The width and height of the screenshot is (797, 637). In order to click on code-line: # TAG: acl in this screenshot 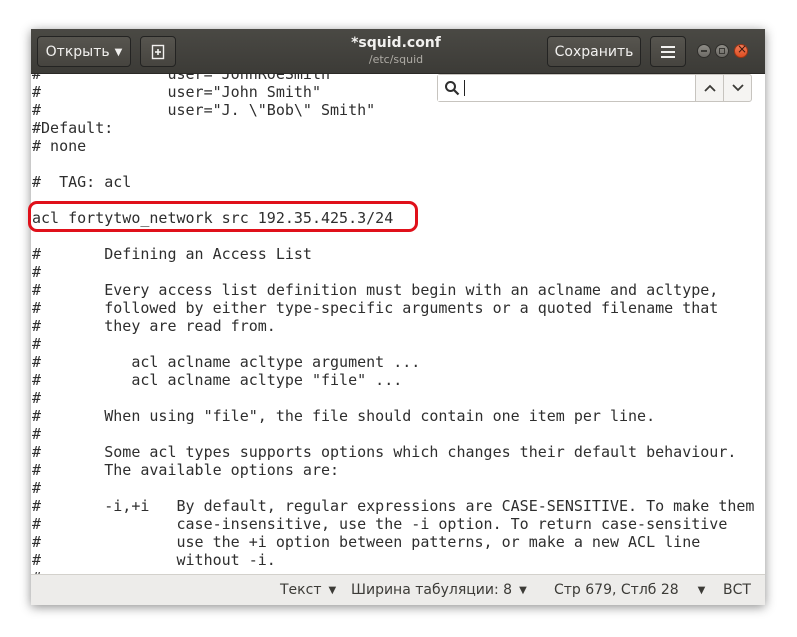, I will do `click(82, 182)`.